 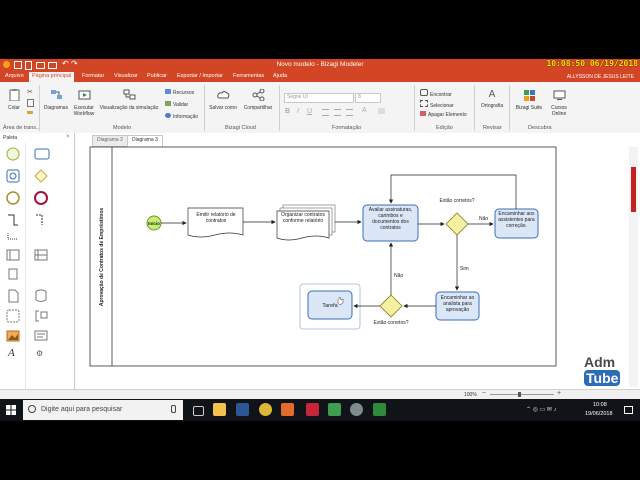 What do you see at coordinates (379, 409) in the screenshot?
I see `camtasia-recorder-icon` at bounding box center [379, 409].